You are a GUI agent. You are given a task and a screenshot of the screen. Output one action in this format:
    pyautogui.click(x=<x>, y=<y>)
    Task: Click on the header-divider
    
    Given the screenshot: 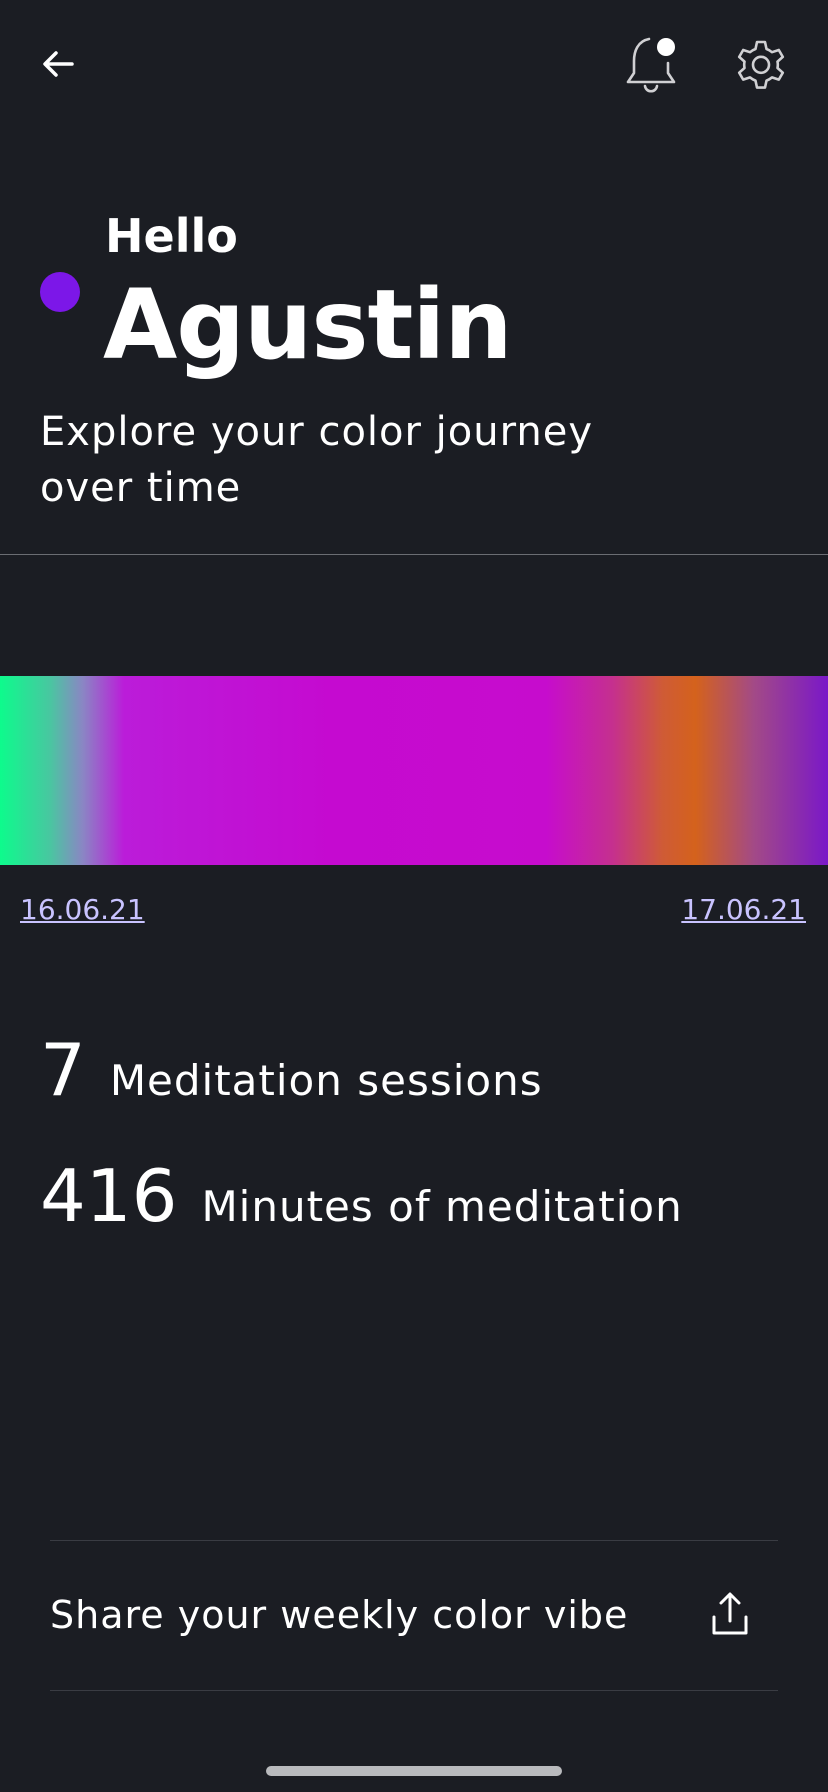 What is the action you would take?
    pyautogui.click(x=414, y=554)
    